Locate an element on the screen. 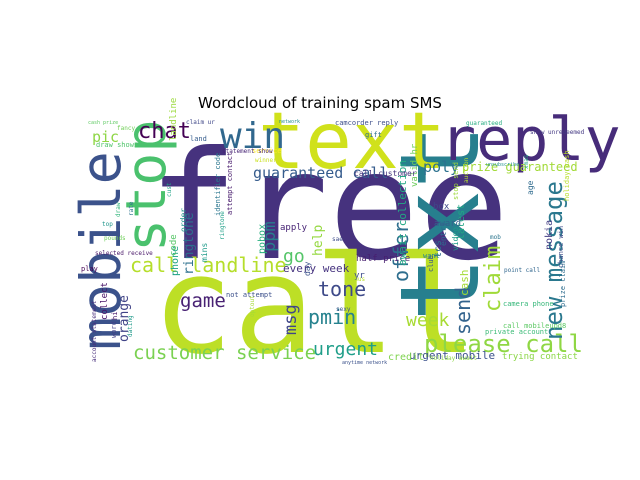 The height and width of the screenshot is (480, 640). word-draw-shows: draw shows is located at coordinates (117, 145).